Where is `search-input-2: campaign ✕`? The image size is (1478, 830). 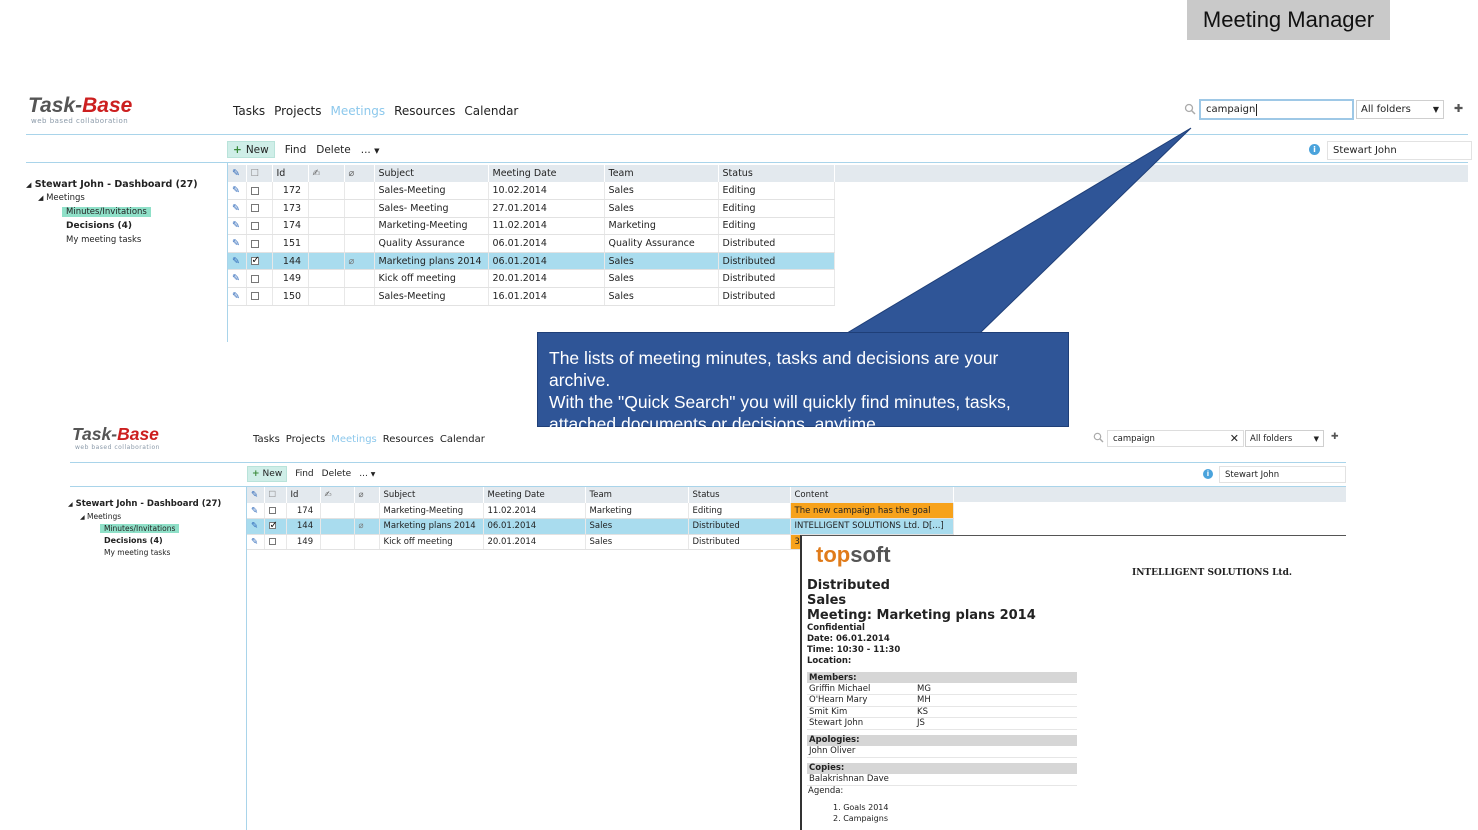 search-input-2: campaign ✕ is located at coordinates (1175, 438).